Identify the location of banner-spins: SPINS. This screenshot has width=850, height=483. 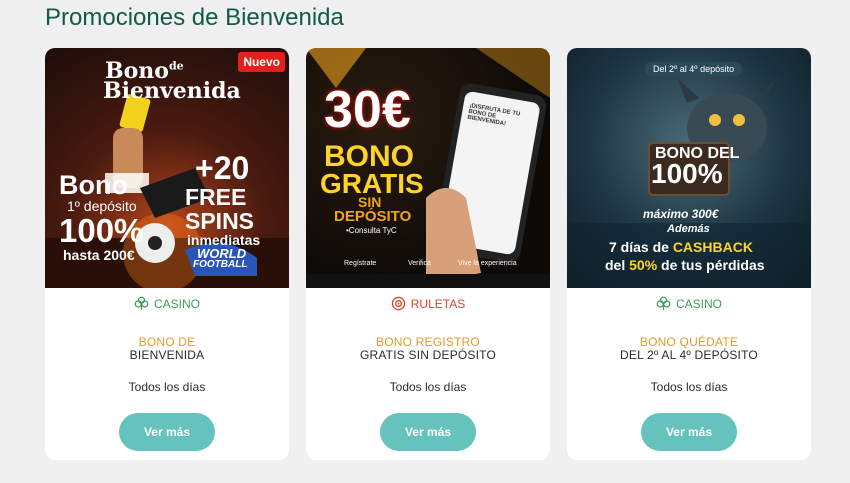
(220, 221).